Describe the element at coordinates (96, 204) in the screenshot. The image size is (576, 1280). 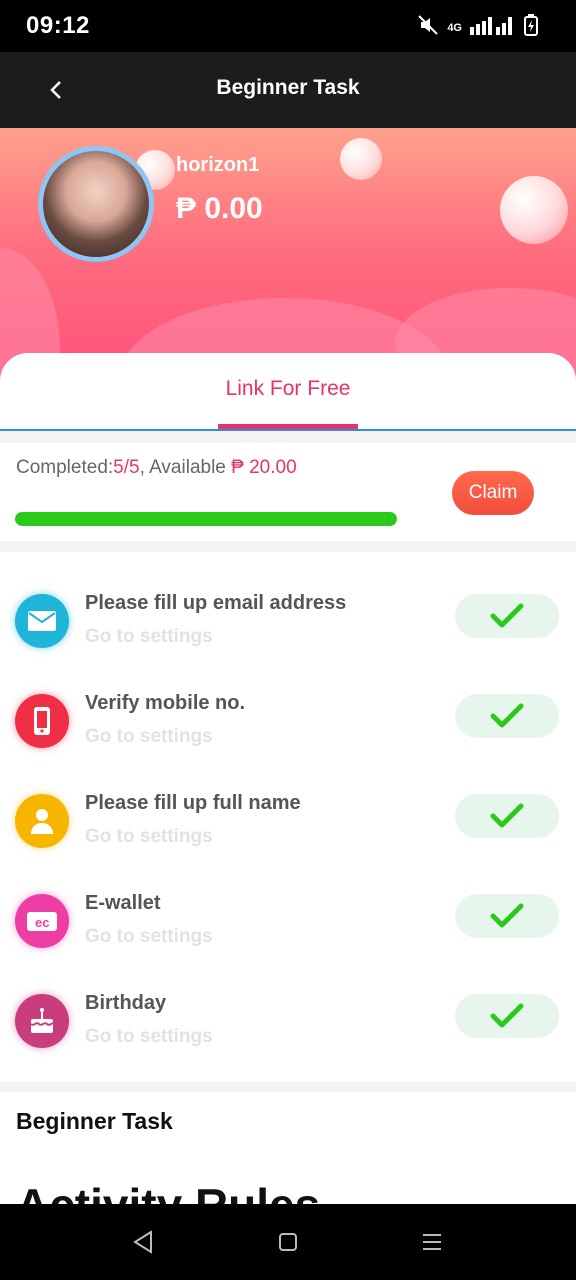
I see `avatar` at that location.